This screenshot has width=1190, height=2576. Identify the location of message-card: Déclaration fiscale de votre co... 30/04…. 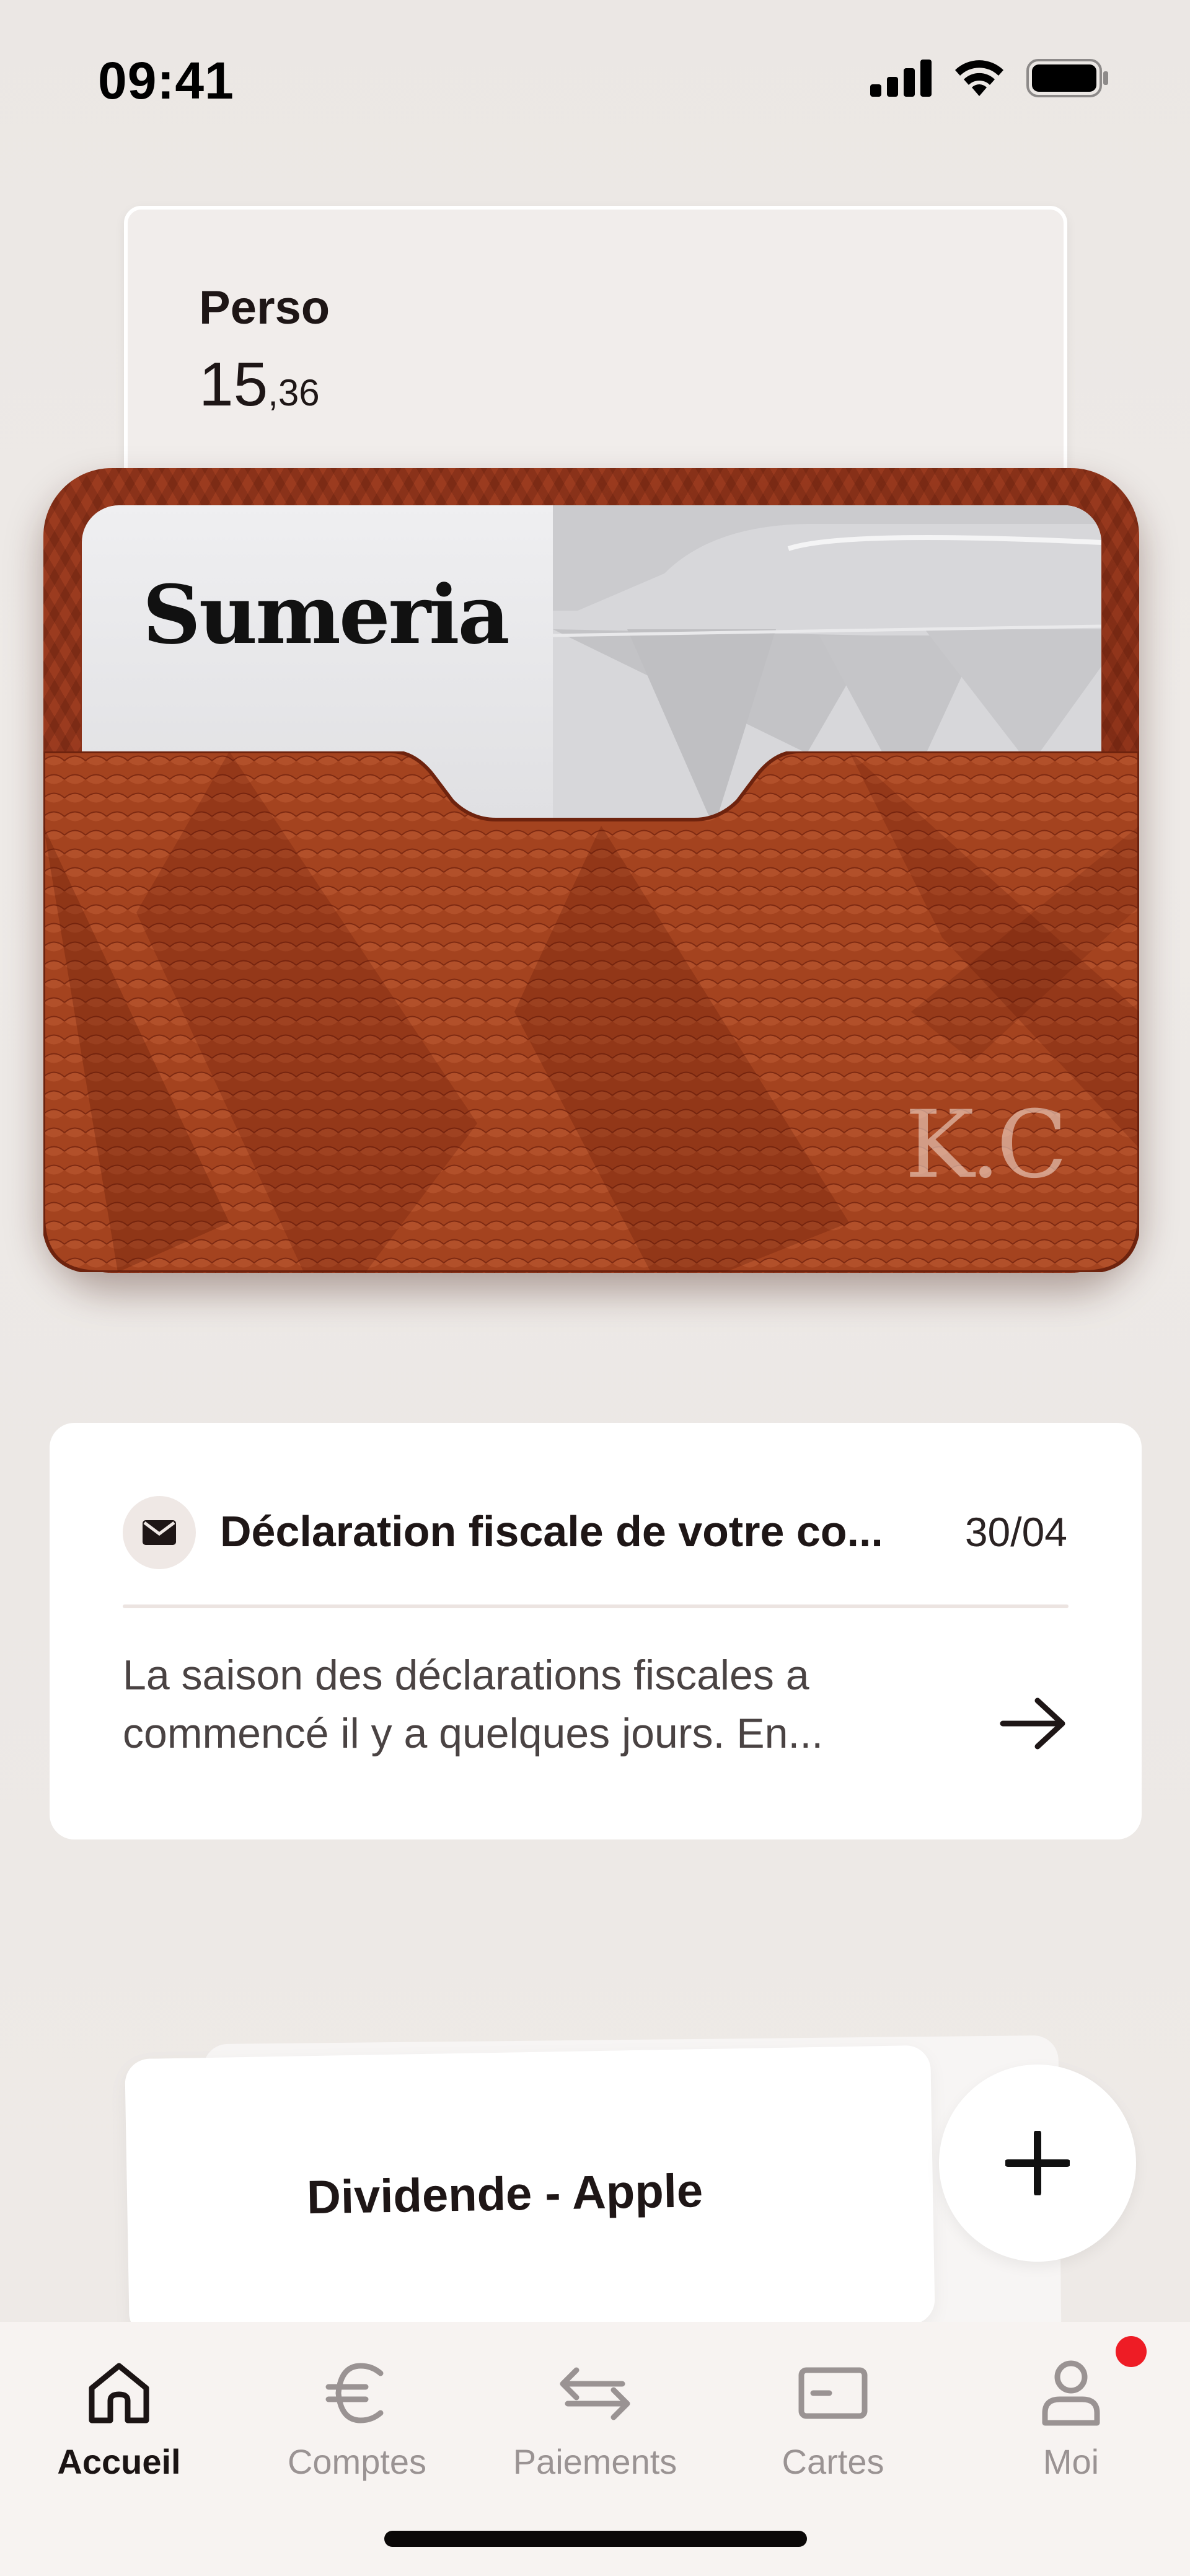
(596, 1631).